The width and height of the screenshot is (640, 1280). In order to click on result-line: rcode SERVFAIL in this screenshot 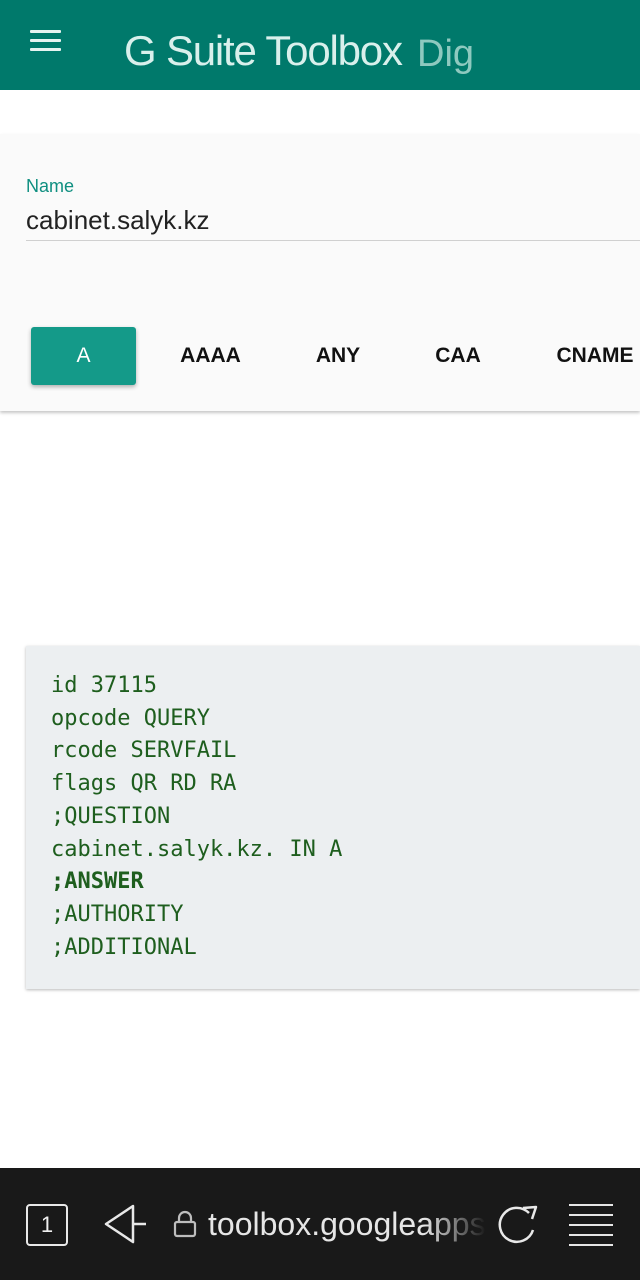, I will do `click(144, 751)`.